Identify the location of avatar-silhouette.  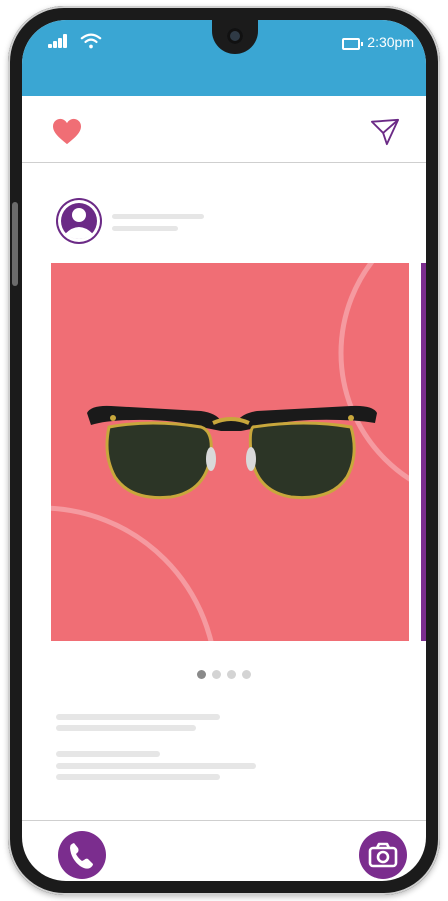
(79, 221).